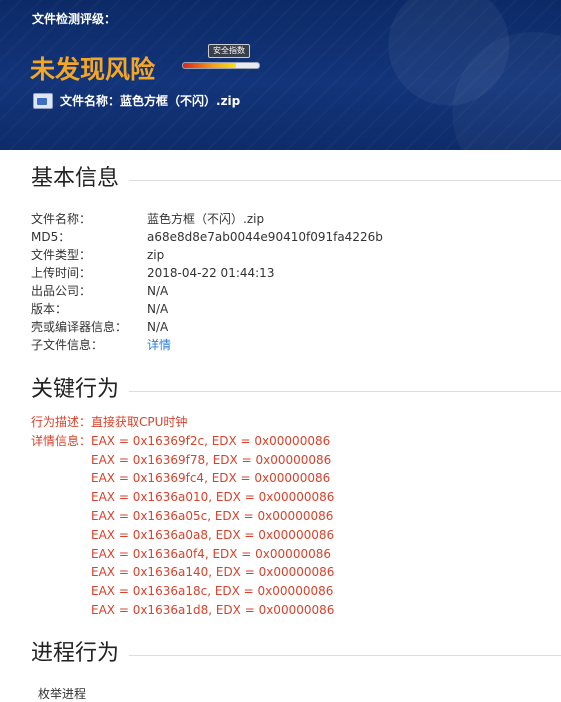 Image resolution: width=561 pixels, height=702 pixels. I want to click on subfile-details-link: 详情, so click(159, 345).